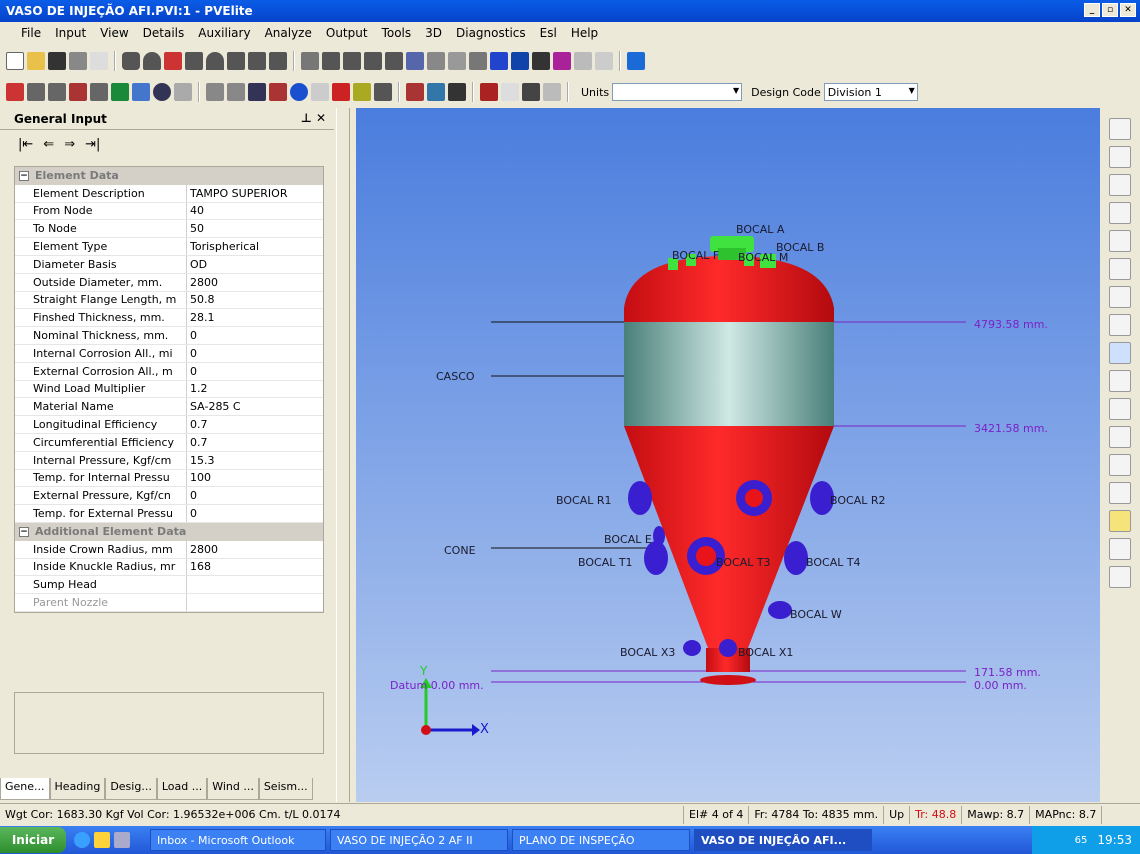  I want to click on task-plano: PLANO DE INSPEÇÃO, so click(601, 840).